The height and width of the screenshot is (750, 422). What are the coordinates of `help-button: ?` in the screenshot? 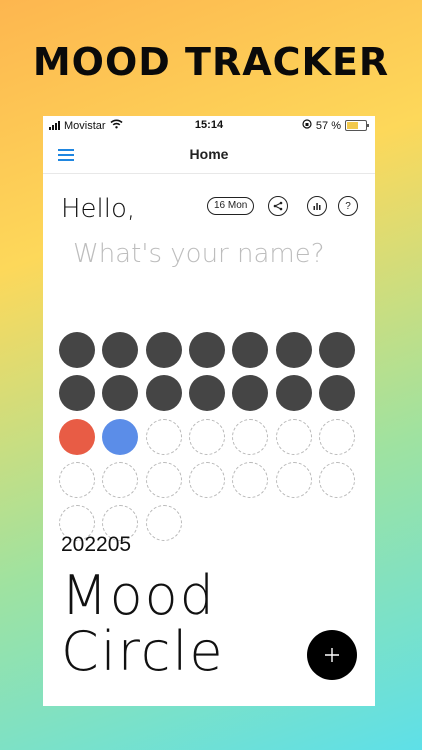 It's located at (348, 206).